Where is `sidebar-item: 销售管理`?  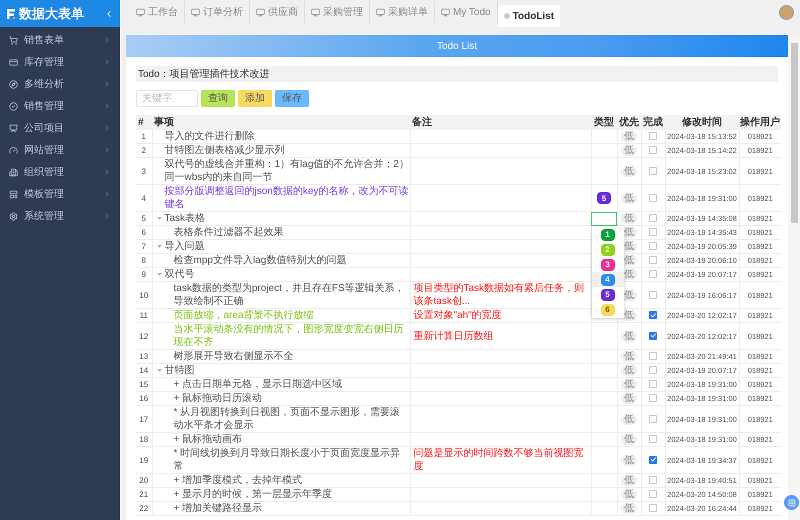 sidebar-item: 销售管理 is located at coordinates (60, 106).